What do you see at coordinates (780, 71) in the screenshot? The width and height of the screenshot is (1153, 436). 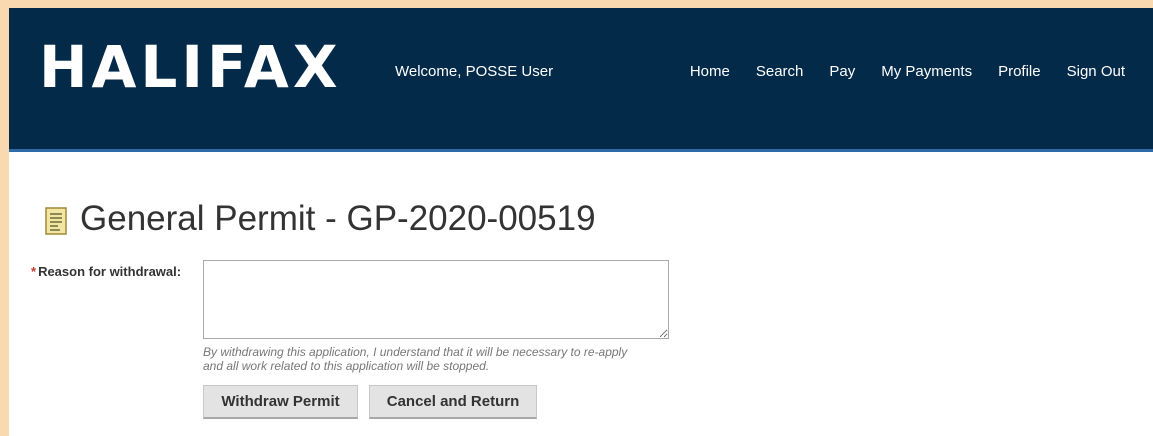 I see `nav-search-link: Search` at bounding box center [780, 71].